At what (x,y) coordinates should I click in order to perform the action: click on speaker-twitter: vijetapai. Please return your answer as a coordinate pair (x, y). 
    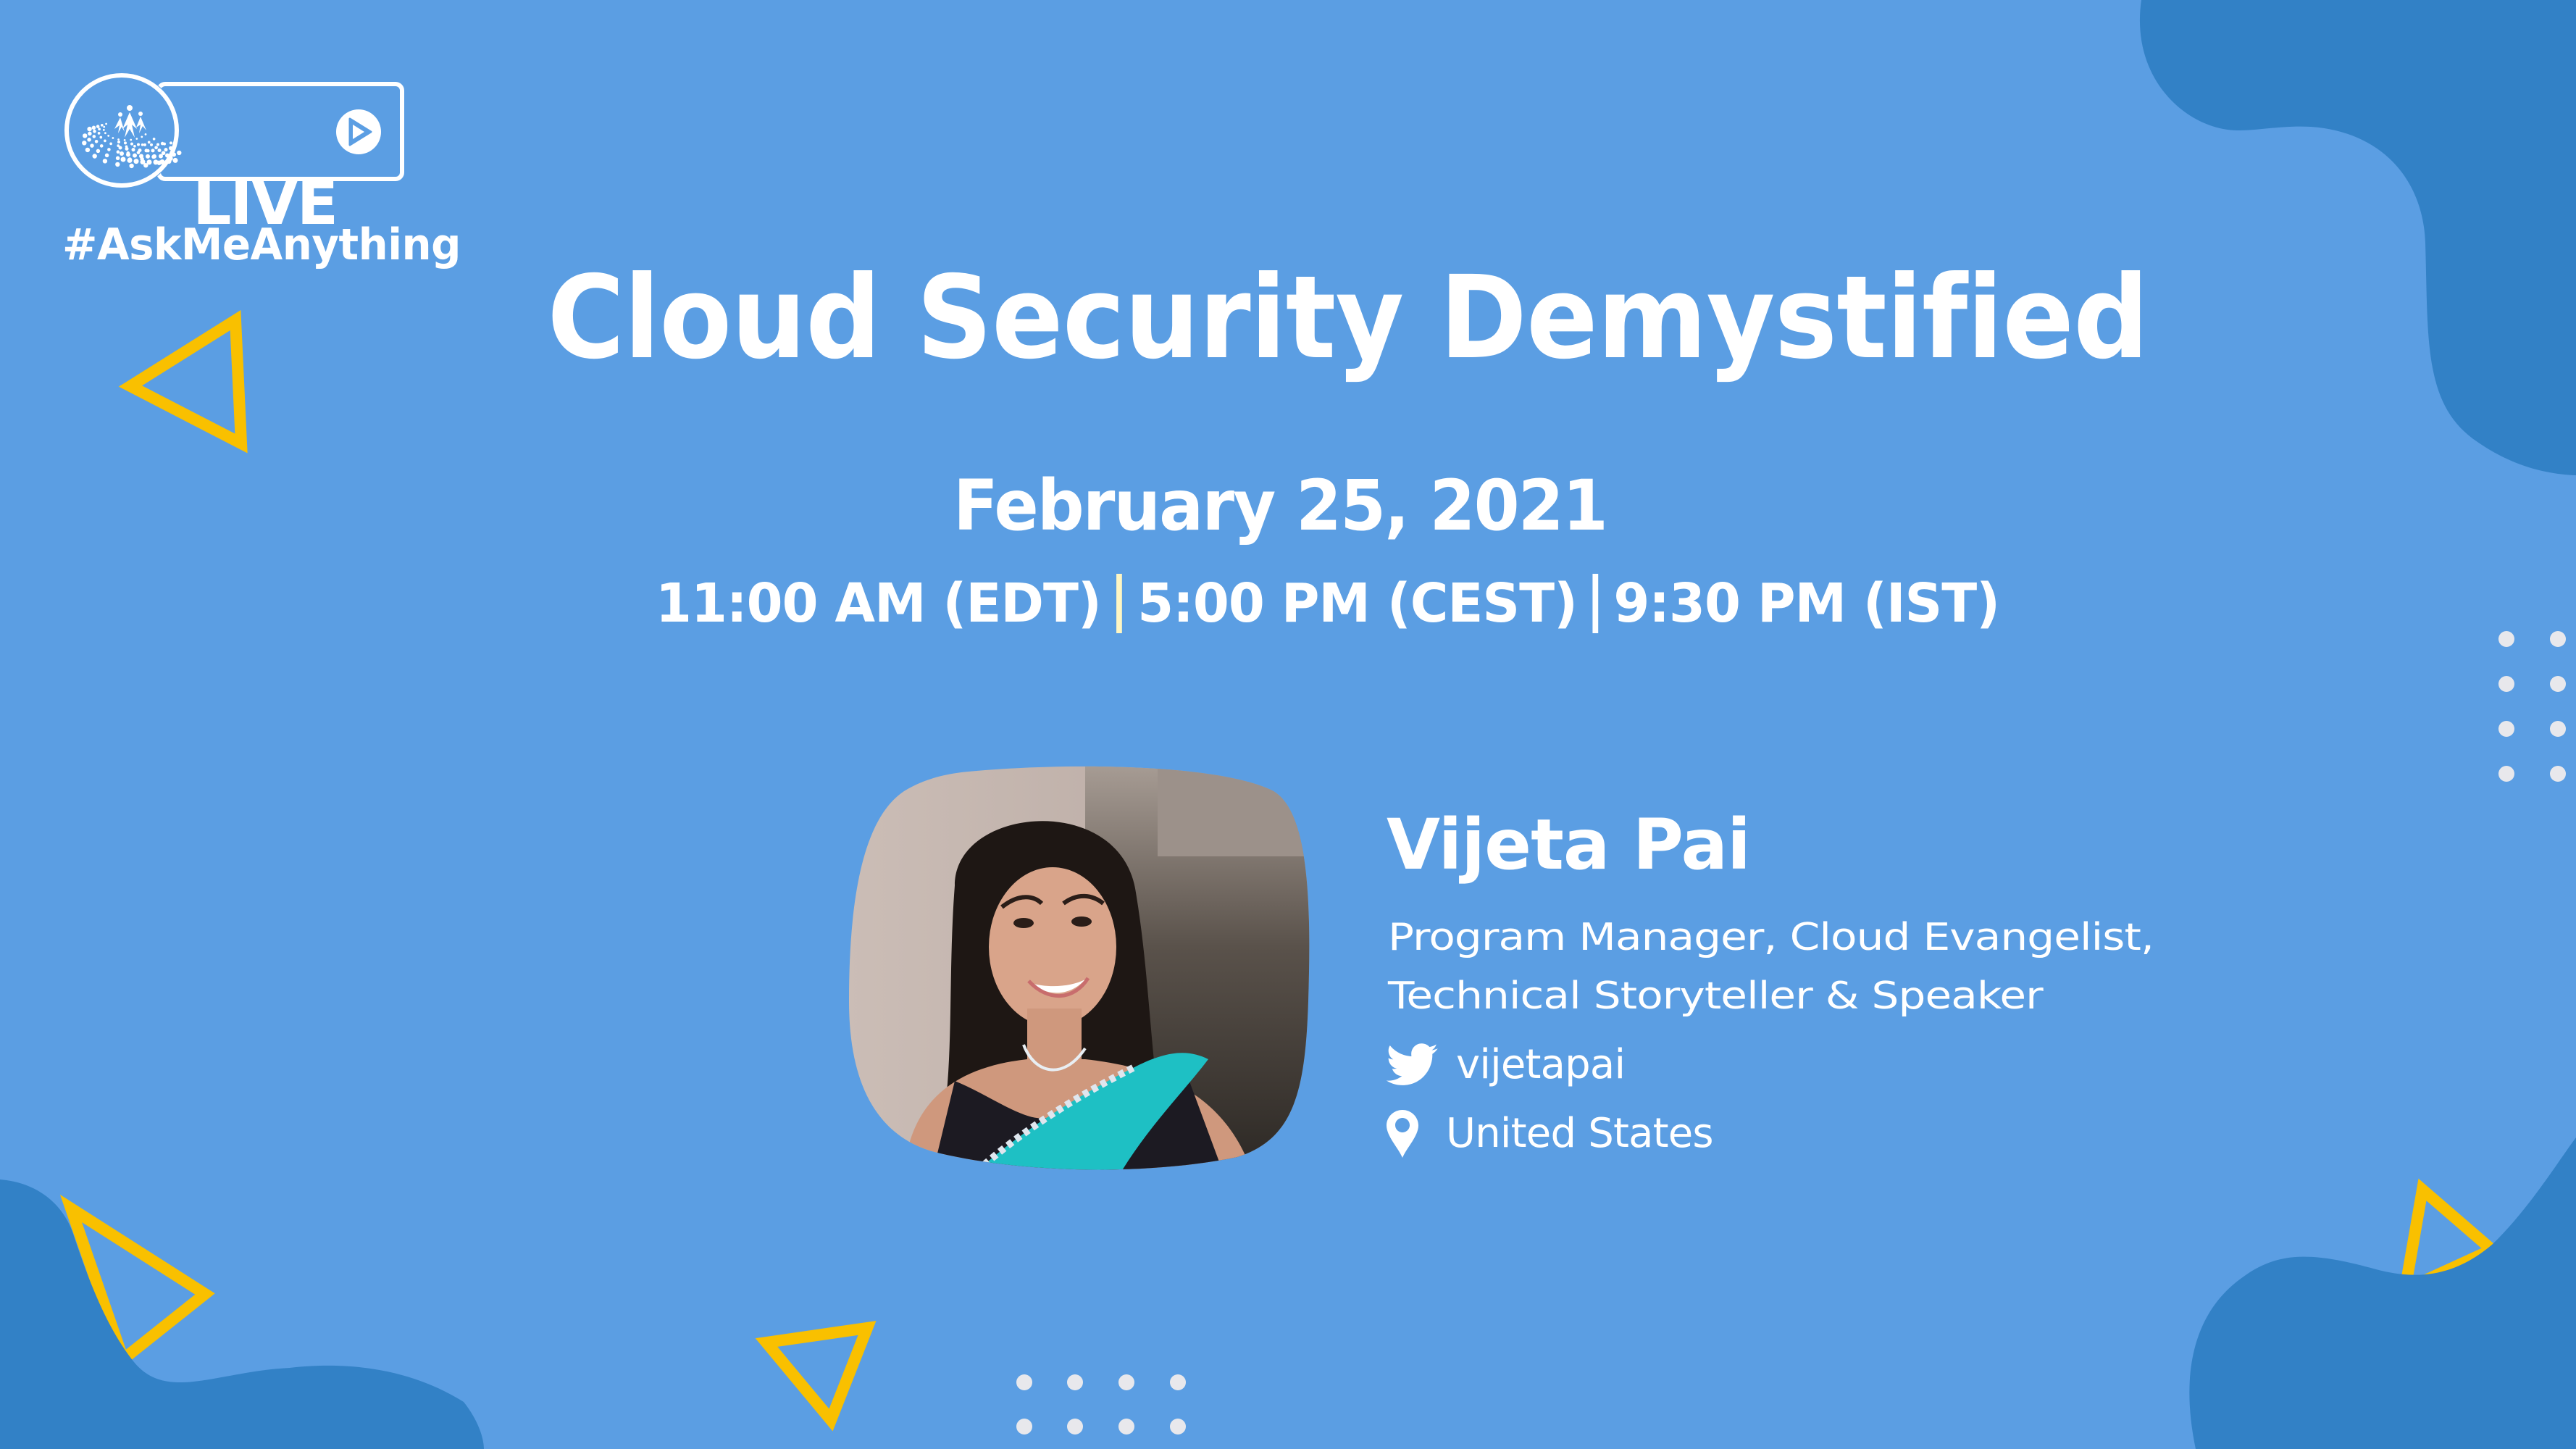
    Looking at the image, I should click on (1506, 1065).